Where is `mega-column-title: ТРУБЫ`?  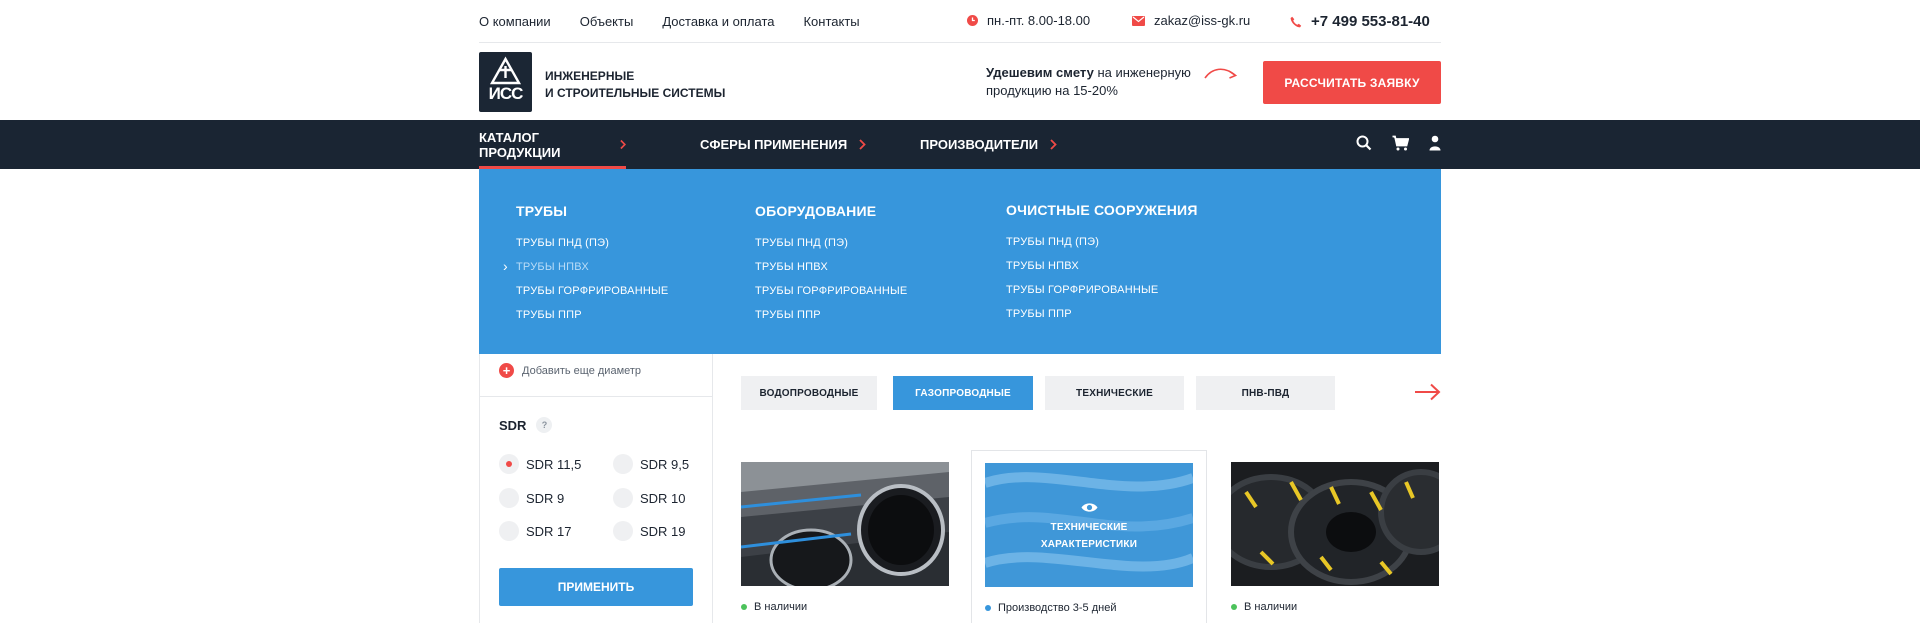 mega-column-title: ТРУБЫ is located at coordinates (592, 211).